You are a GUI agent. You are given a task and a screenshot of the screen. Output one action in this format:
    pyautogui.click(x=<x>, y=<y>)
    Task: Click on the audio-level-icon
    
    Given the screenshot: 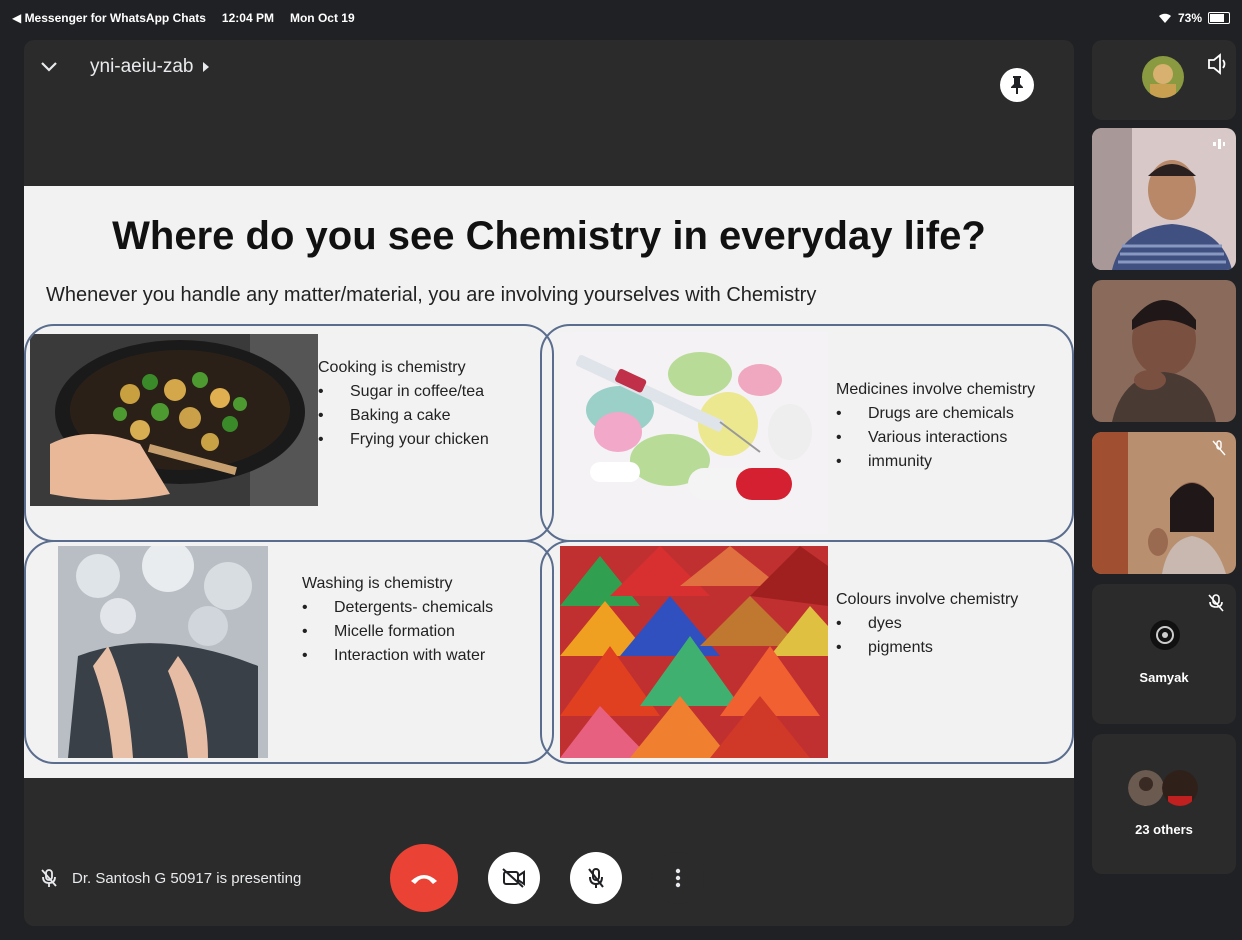 What is the action you would take?
    pyautogui.click(x=1219, y=144)
    